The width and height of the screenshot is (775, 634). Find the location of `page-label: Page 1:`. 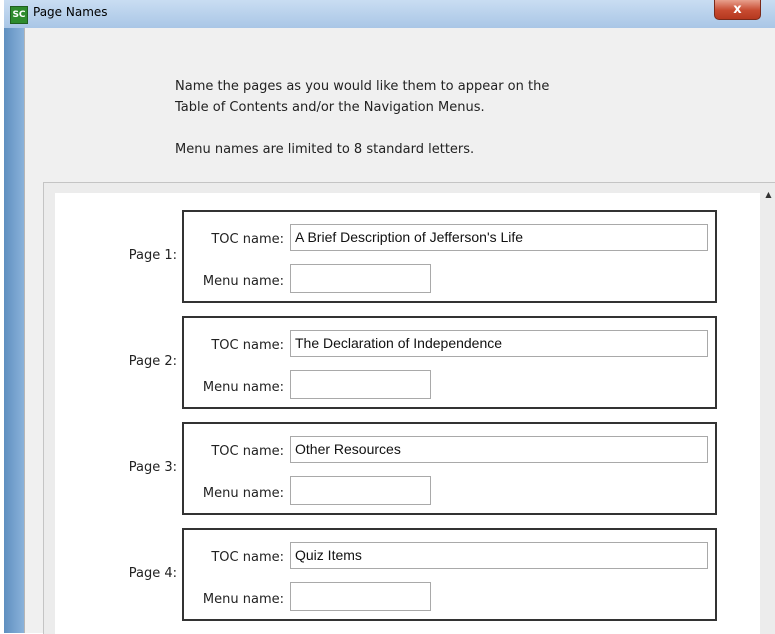

page-label: Page 1: is located at coordinates (152, 255).